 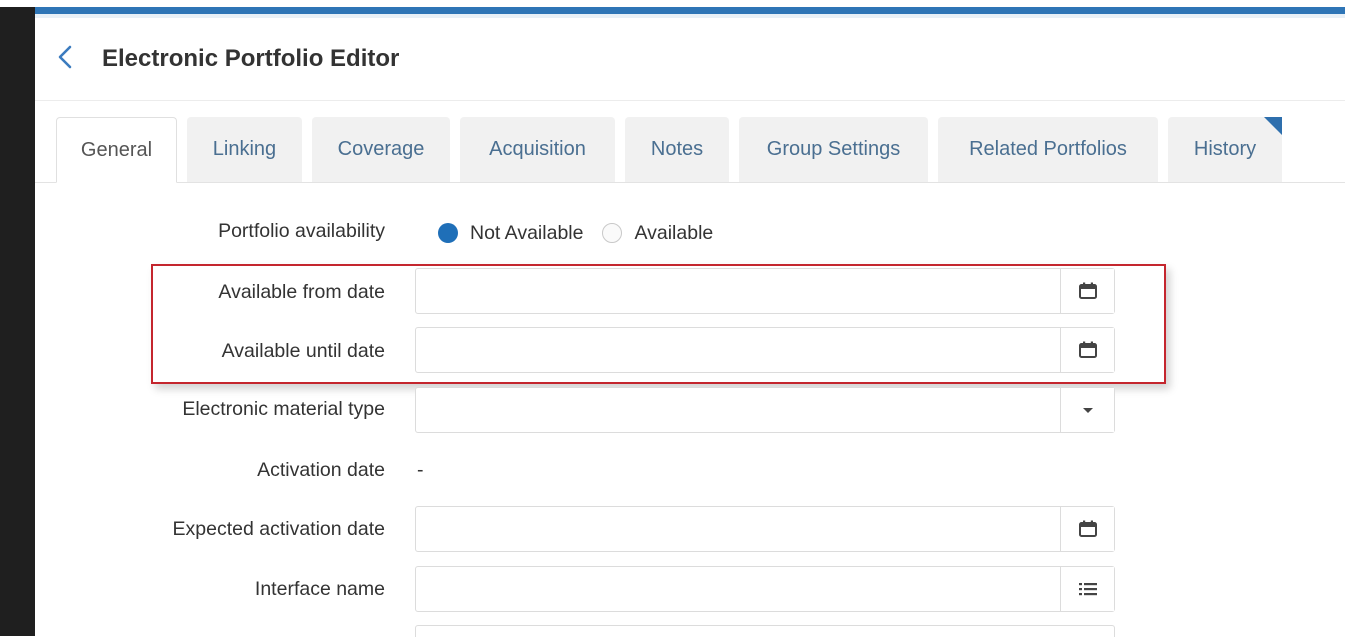 What do you see at coordinates (116, 150) in the screenshot?
I see `tab-general: General` at bounding box center [116, 150].